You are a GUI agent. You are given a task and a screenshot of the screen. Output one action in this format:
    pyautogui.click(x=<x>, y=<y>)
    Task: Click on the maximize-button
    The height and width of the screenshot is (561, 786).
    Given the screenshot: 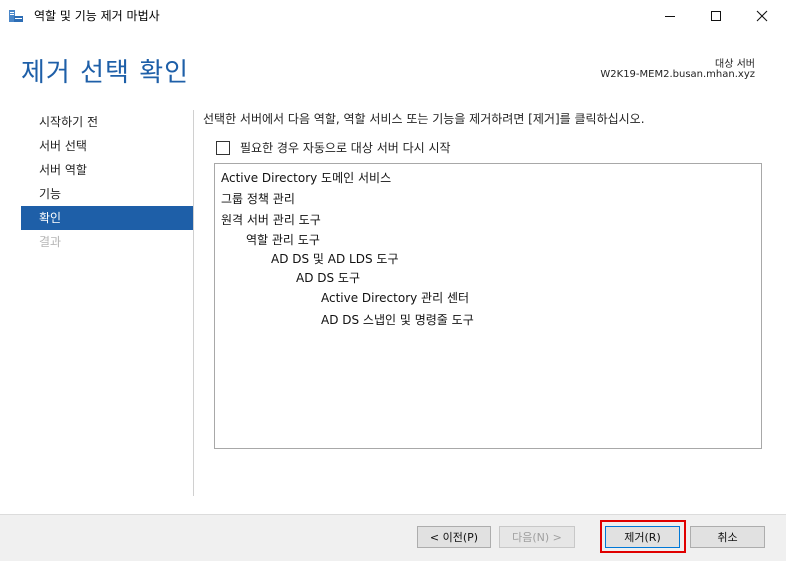 What is the action you would take?
    pyautogui.click(x=716, y=16)
    